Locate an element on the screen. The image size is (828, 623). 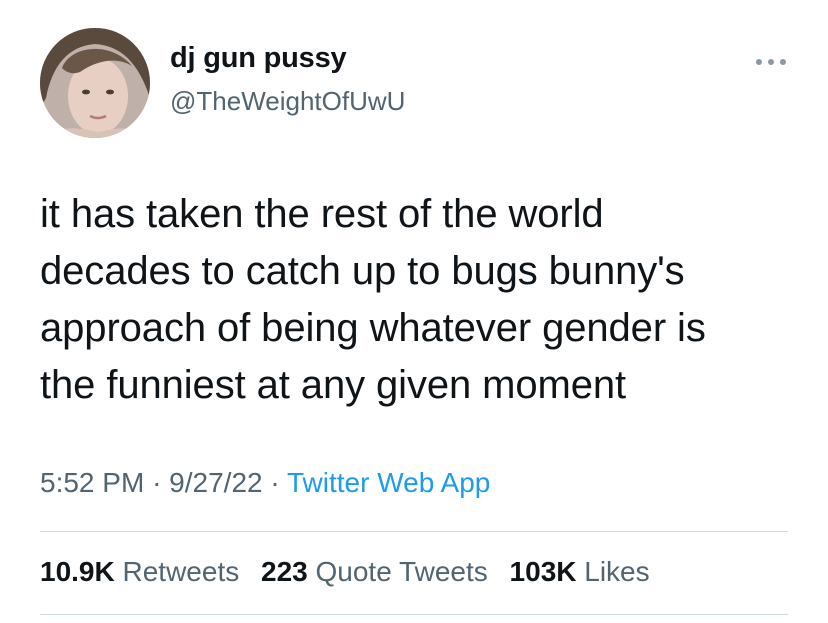
tweet-text-line: approach of being whatever gender is is located at coordinates (373, 328).